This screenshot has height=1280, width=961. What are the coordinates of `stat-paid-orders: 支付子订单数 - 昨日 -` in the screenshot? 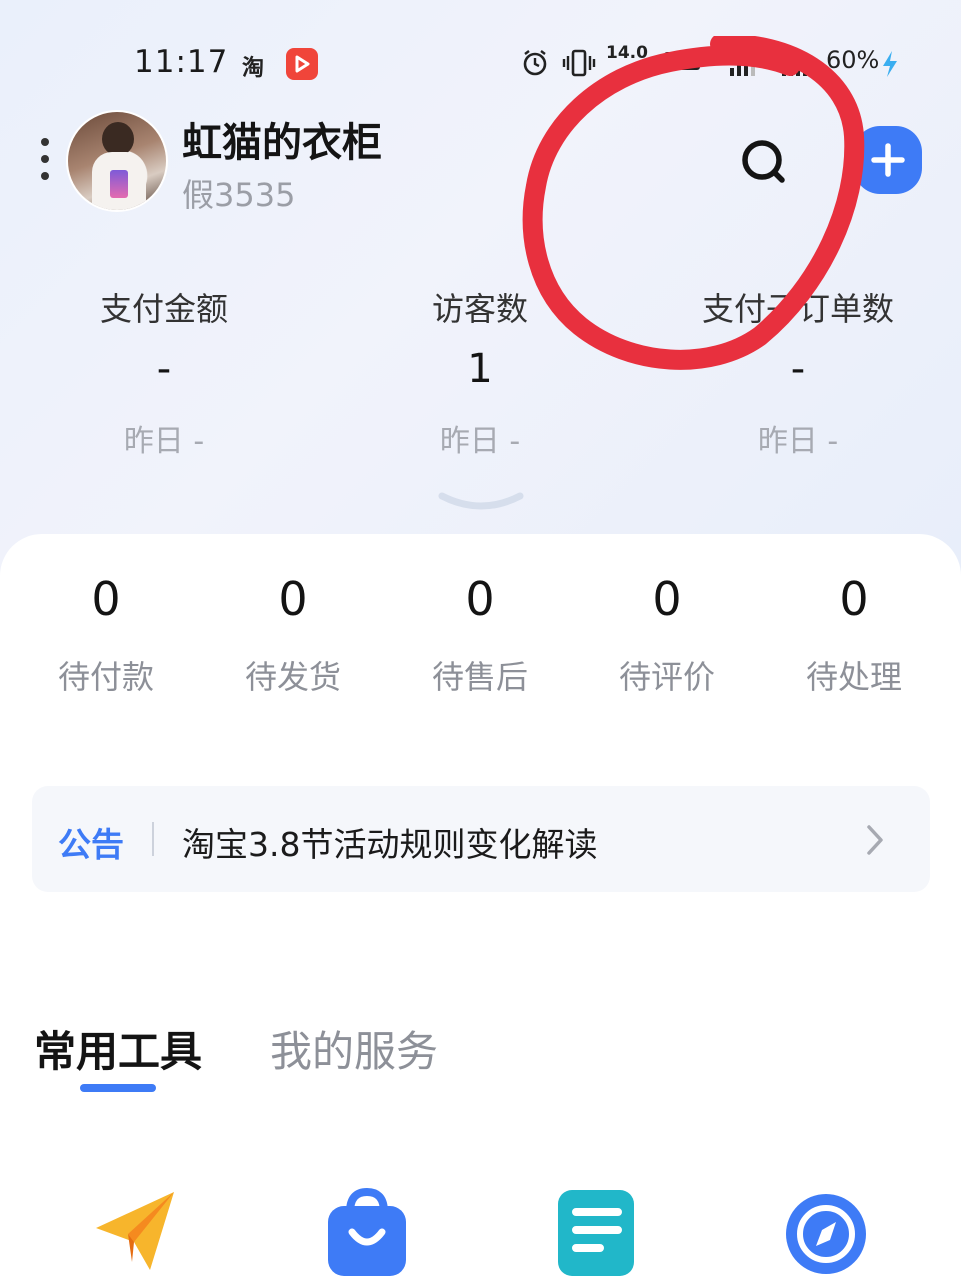 It's located at (798, 372).